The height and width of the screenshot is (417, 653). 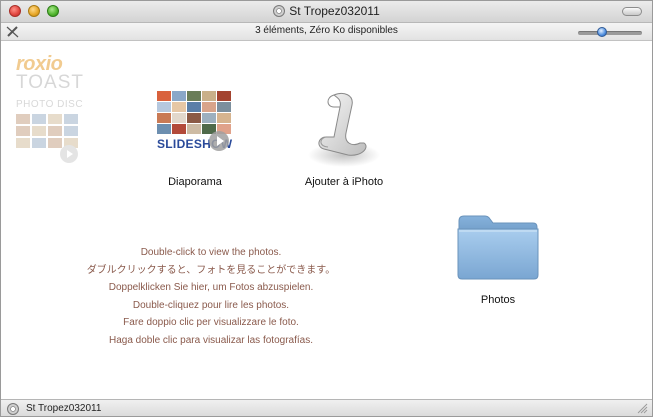 I want to click on window-title-group: St Tropez032011, so click(x=326, y=11).